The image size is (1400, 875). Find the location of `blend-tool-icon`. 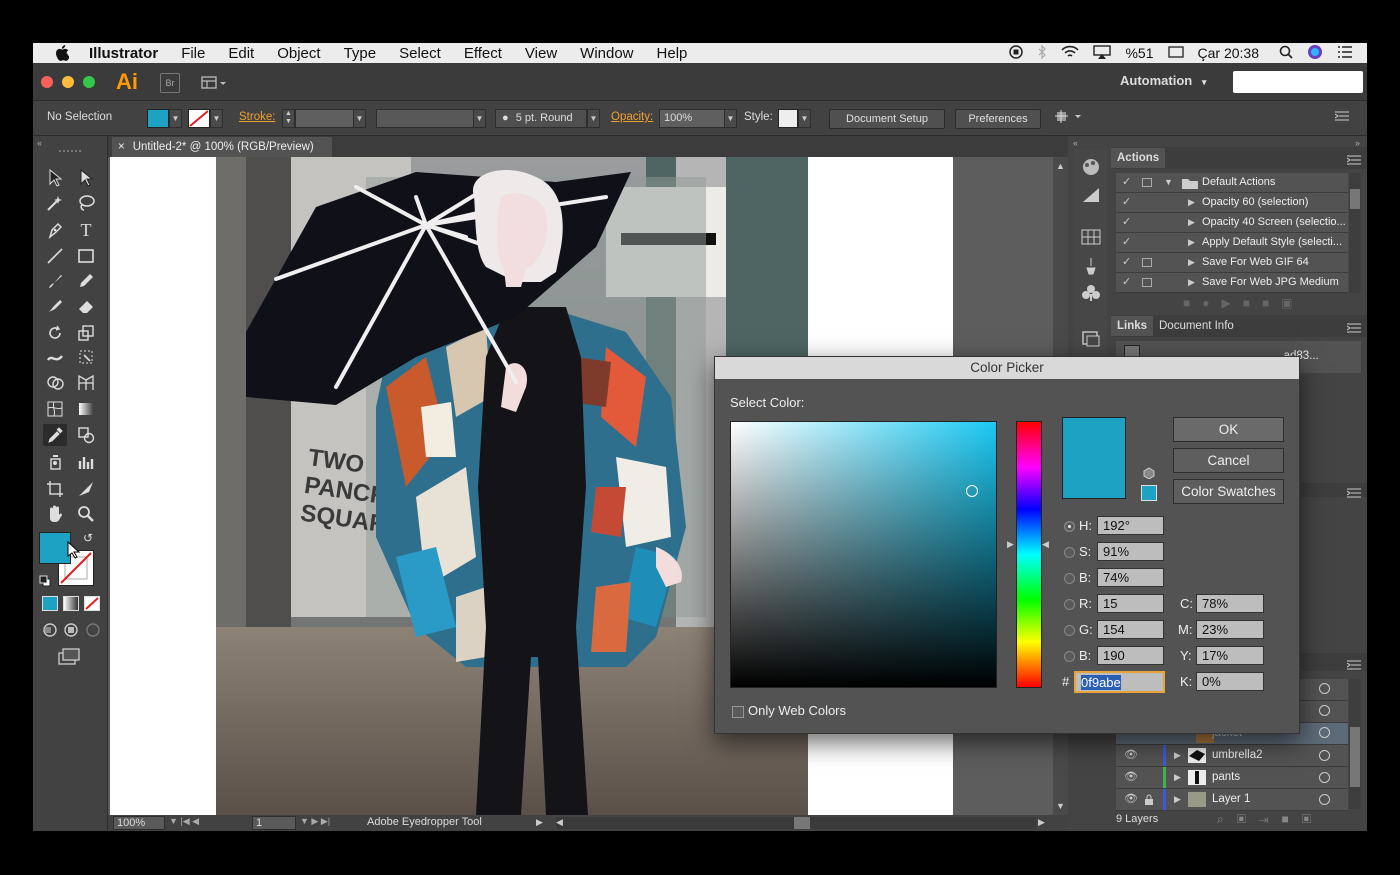

blend-tool-icon is located at coordinates (86, 435).